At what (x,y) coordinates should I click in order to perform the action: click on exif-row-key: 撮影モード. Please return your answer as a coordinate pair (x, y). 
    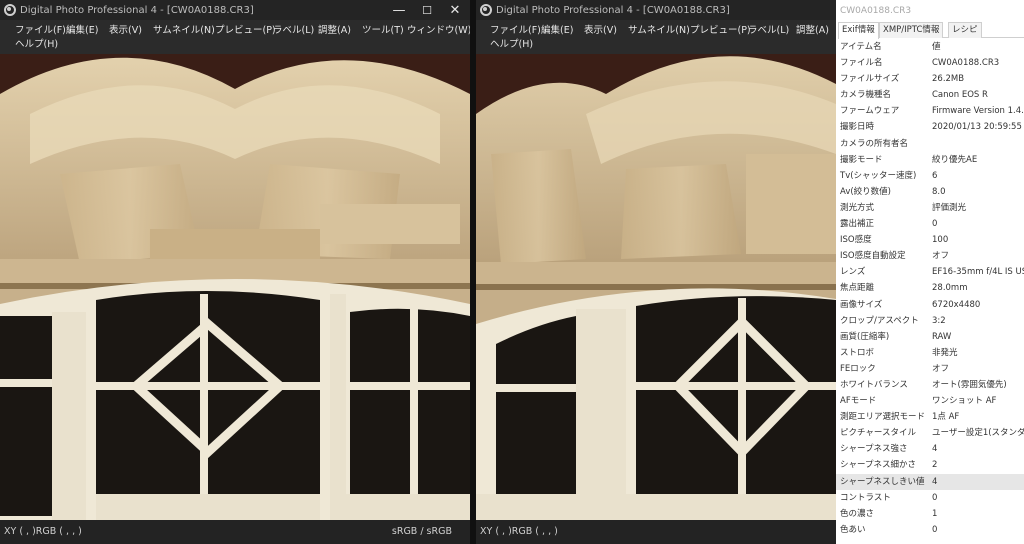
    Looking at the image, I should click on (861, 159).